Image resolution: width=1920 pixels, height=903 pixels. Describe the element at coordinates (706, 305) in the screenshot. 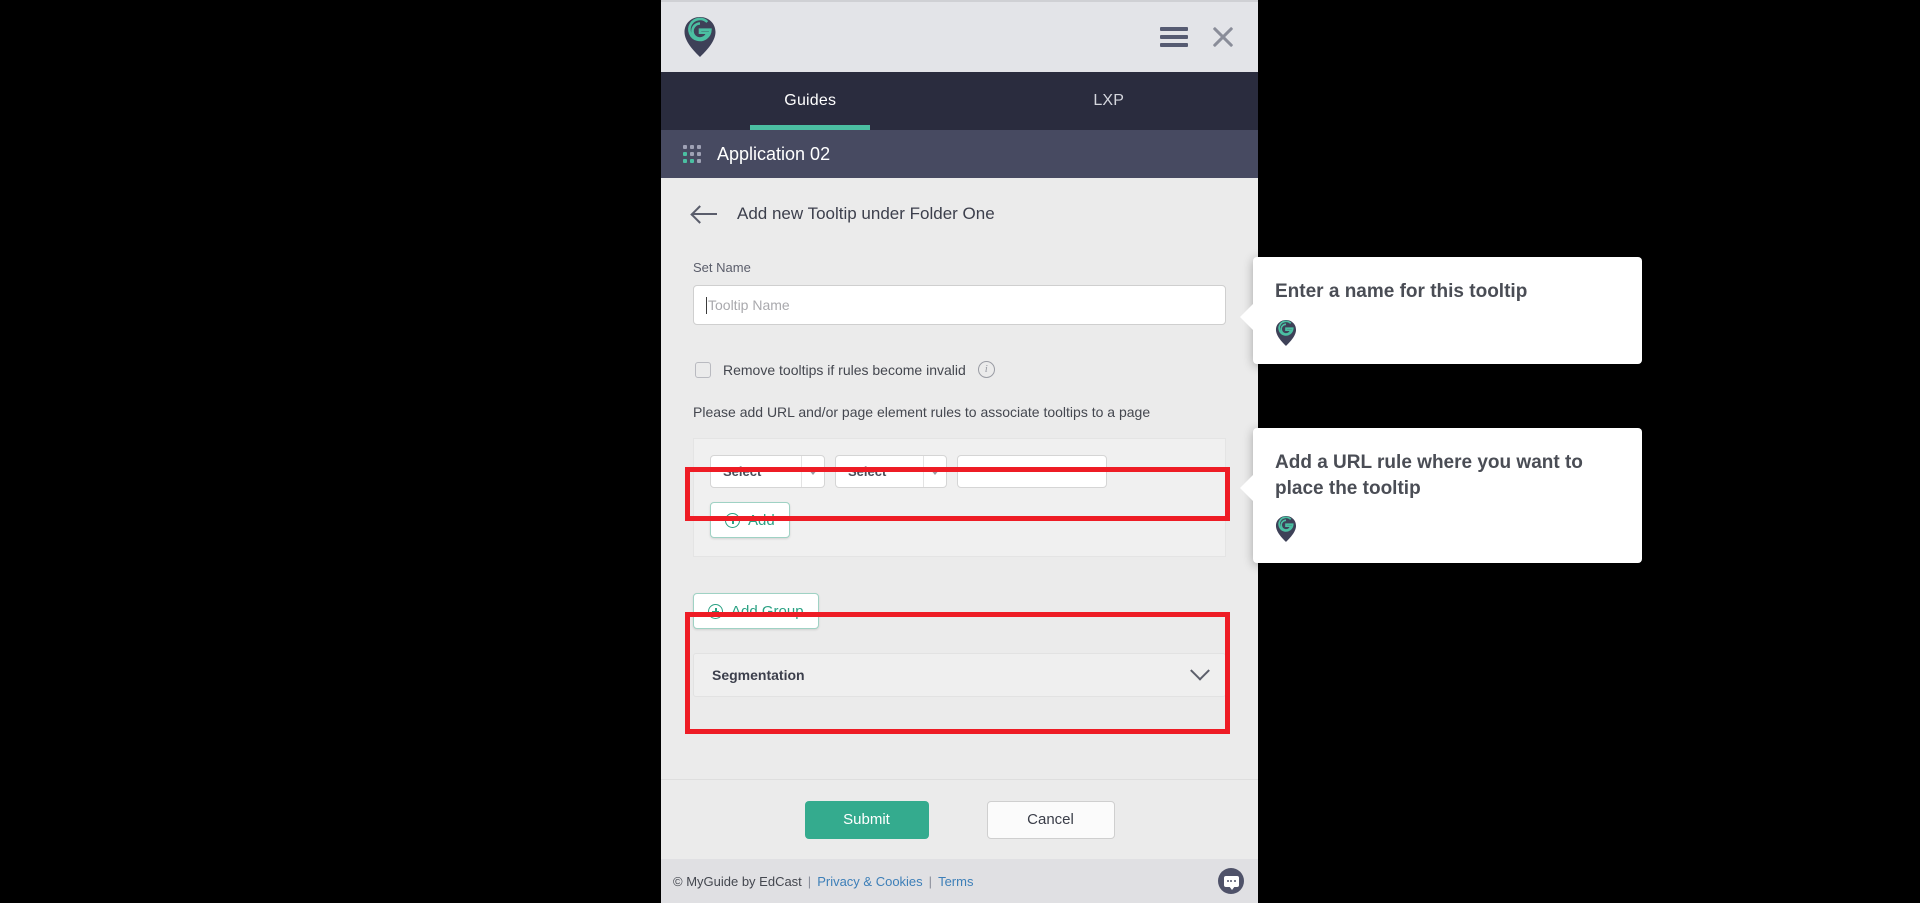

I see `text-caret` at that location.